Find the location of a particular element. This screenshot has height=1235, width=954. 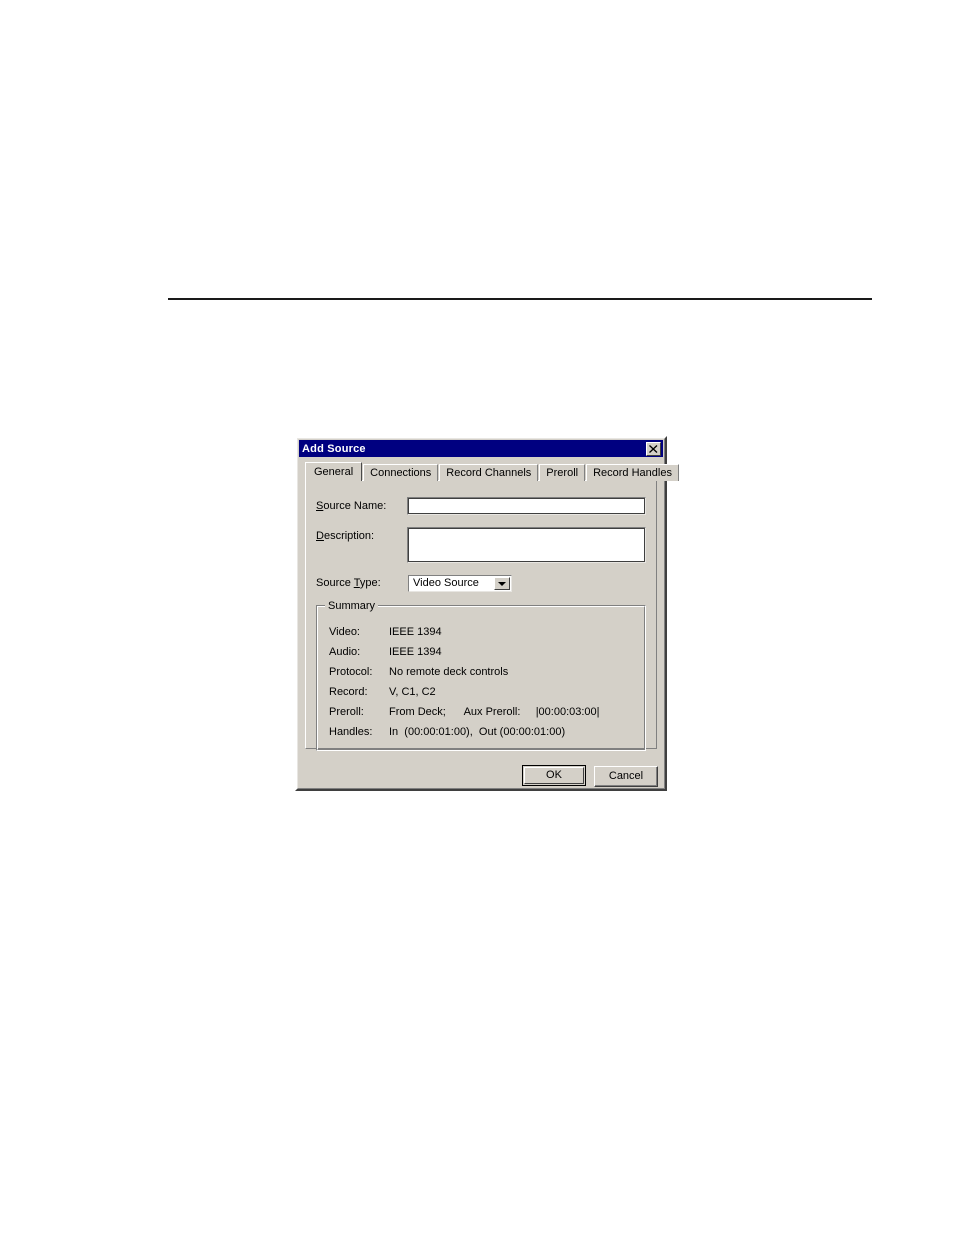

tab-general-label: General is located at coordinates (334, 472).